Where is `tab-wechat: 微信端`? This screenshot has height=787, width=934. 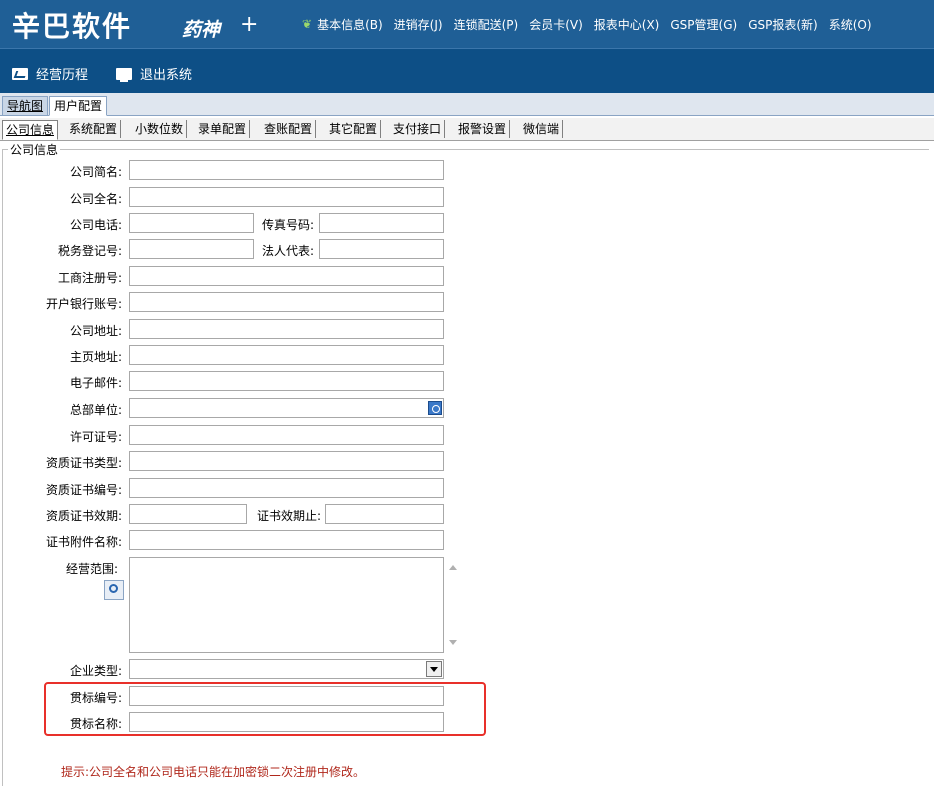 tab-wechat: 微信端 is located at coordinates (542, 129).